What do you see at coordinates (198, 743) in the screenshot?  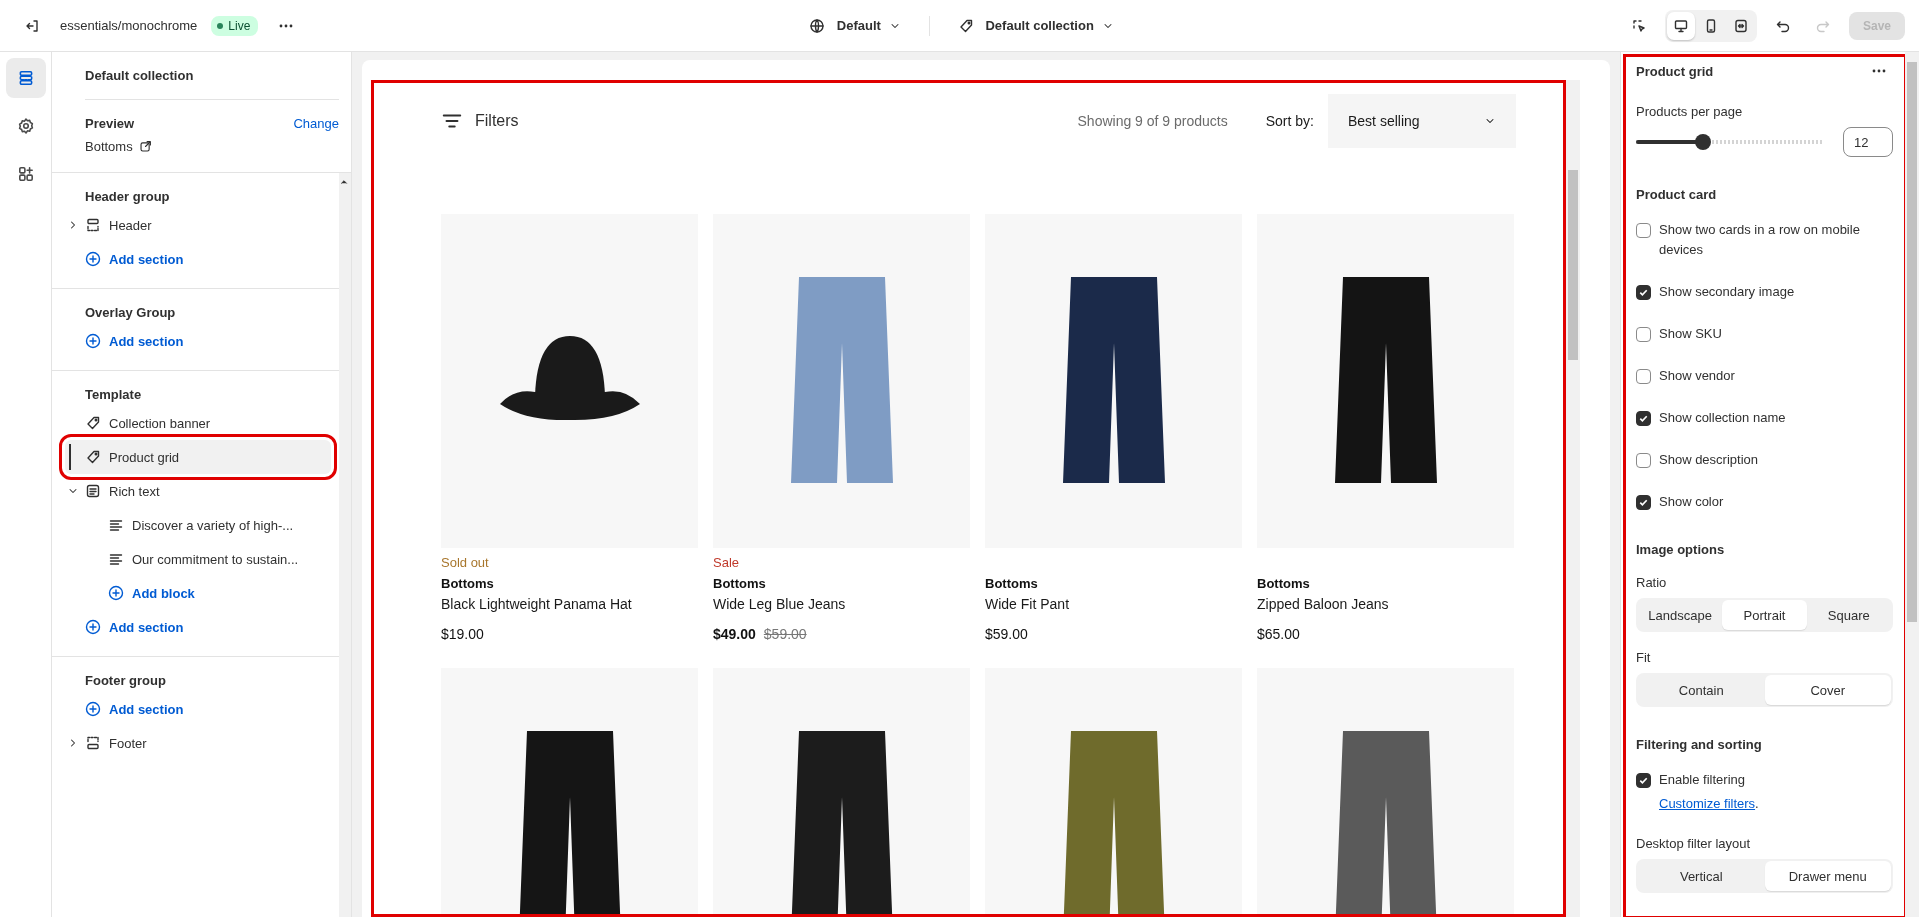 I see `section-item: Footer` at bounding box center [198, 743].